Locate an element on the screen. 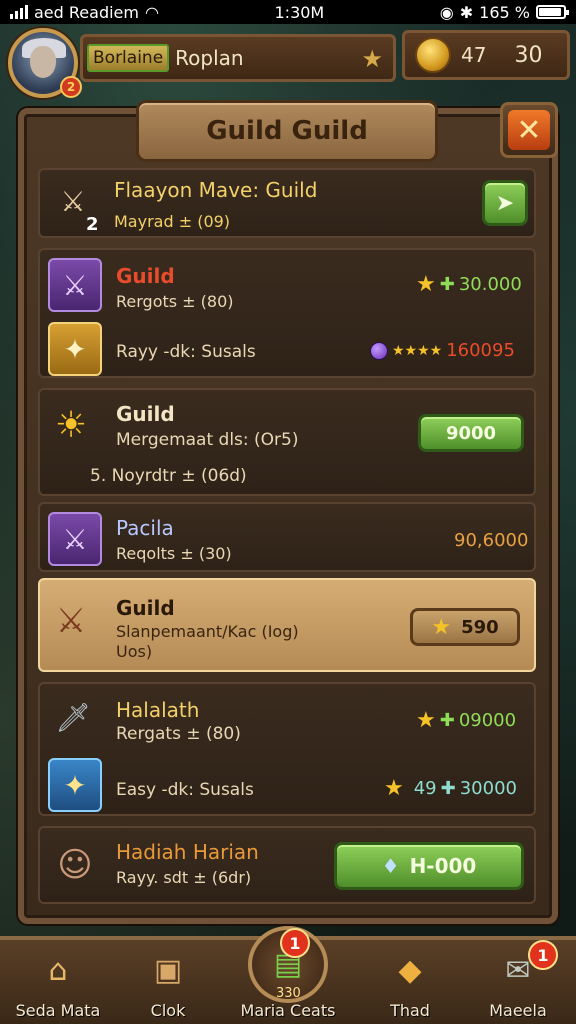 The height and width of the screenshot is (1024, 576). alarm-icon: ◉ is located at coordinates (446, 12).